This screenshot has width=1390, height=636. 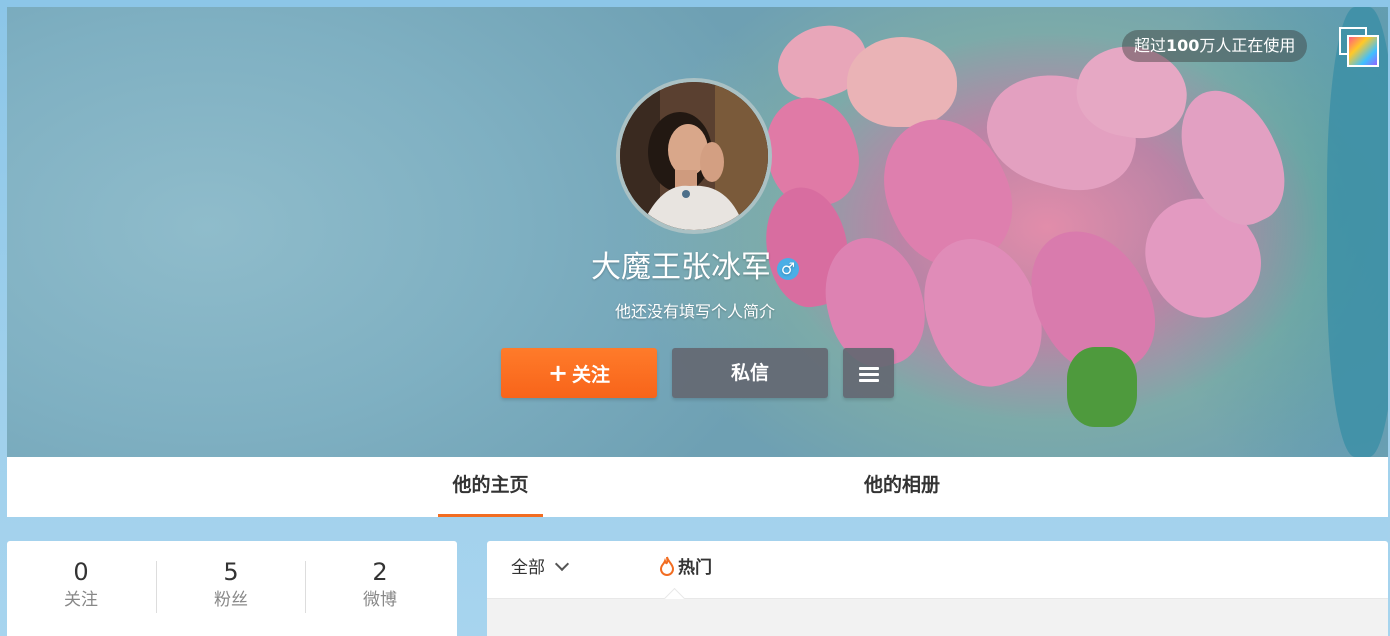 What do you see at coordinates (558, 373) in the screenshot?
I see `plus-icon: +` at bounding box center [558, 373].